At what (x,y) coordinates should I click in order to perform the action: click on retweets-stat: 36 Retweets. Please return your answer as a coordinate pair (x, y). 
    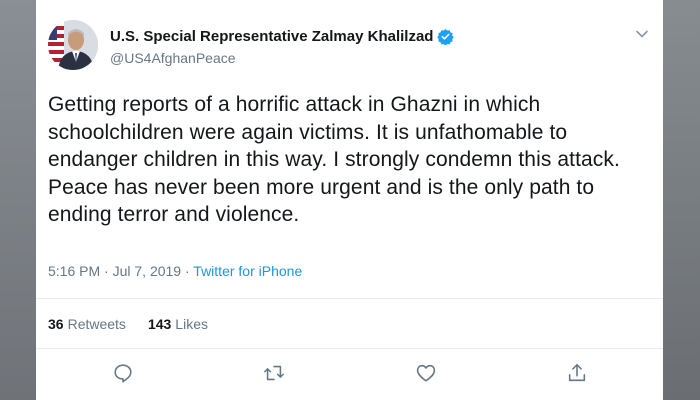
    Looking at the image, I should click on (87, 324).